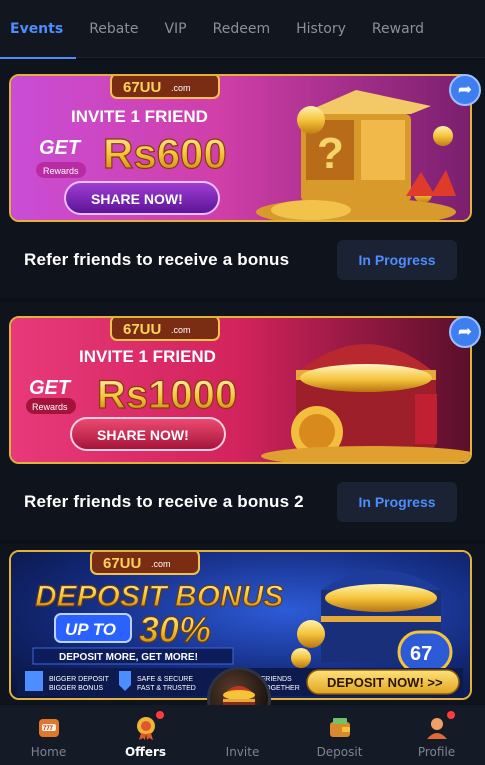  What do you see at coordinates (165, 153) in the screenshot?
I see `svg-text: Rs600` at bounding box center [165, 153].